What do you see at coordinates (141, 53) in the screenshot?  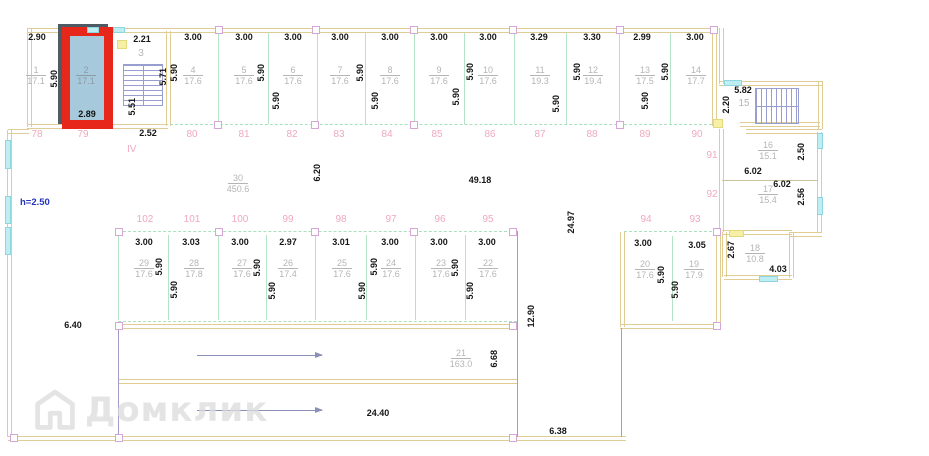 I see `unit-3-label: 3` at bounding box center [141, 53].